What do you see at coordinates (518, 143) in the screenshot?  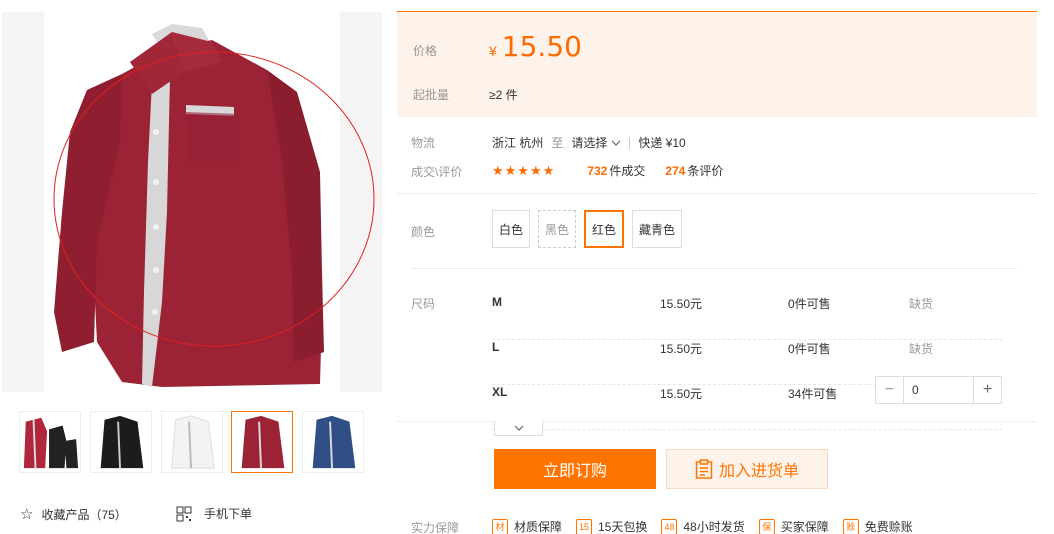 I see `origin-location: 浙江 杭州` at bounding box center [518, 143].